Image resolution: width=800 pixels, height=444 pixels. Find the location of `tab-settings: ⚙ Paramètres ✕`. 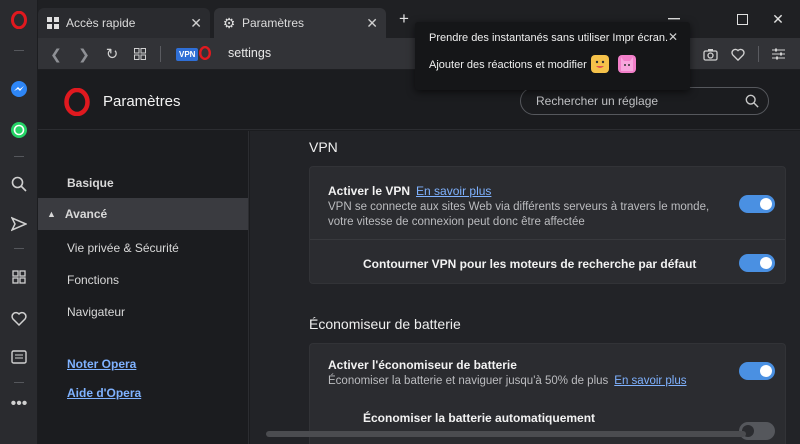

tab-settings: ⚙ Paramètres ✕ is located at coordinates (300, 23).